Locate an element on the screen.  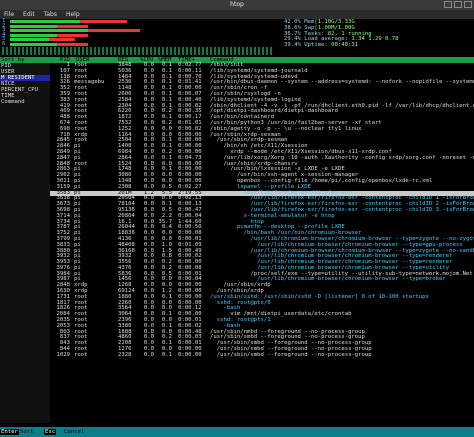
process-mem: 0.1 is located at coordinates (166, 354).